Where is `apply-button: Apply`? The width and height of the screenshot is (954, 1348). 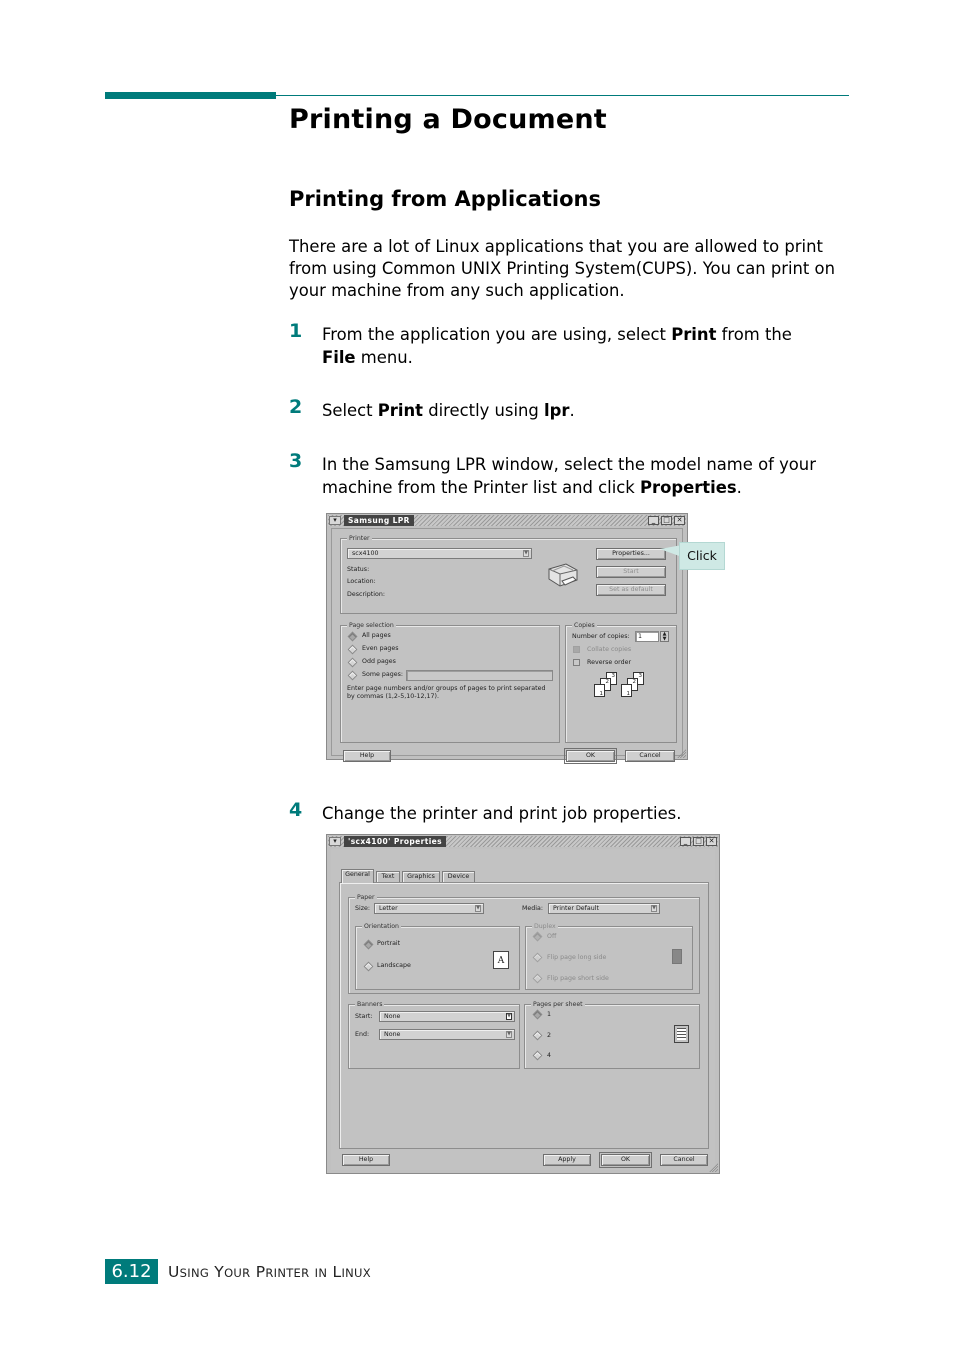 apply-button: Apply is located at coordinates (567, 1160).